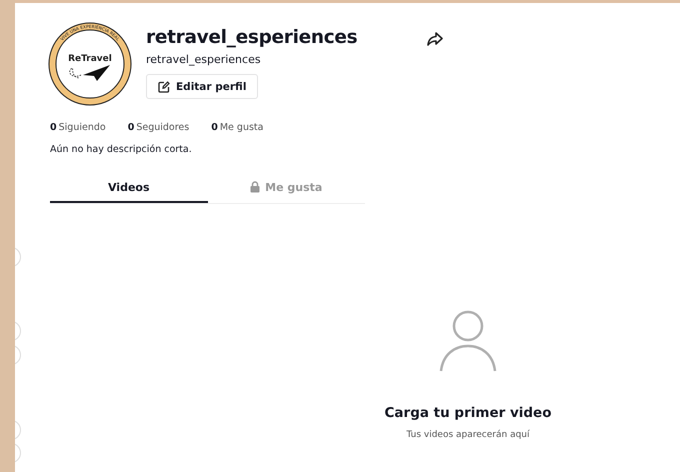 The width and height of the screenshot is (680, 472). Describe the element at coordinates (163, 127) in the screenshot. I see `stat-label: Seguidores` at that location.